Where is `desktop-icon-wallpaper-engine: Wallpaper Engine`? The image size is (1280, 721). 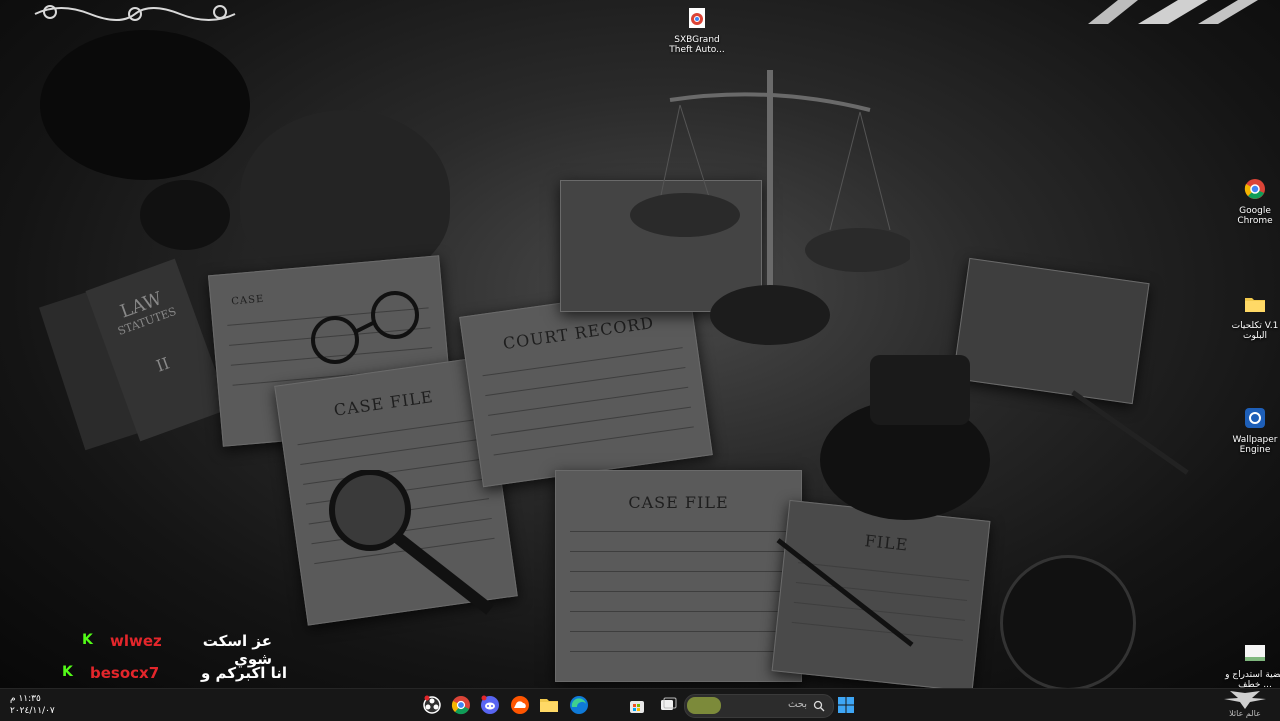 desktop-icon-wallpaper-engine: Wallpaper Engine is located at coordinates (1252, 431).